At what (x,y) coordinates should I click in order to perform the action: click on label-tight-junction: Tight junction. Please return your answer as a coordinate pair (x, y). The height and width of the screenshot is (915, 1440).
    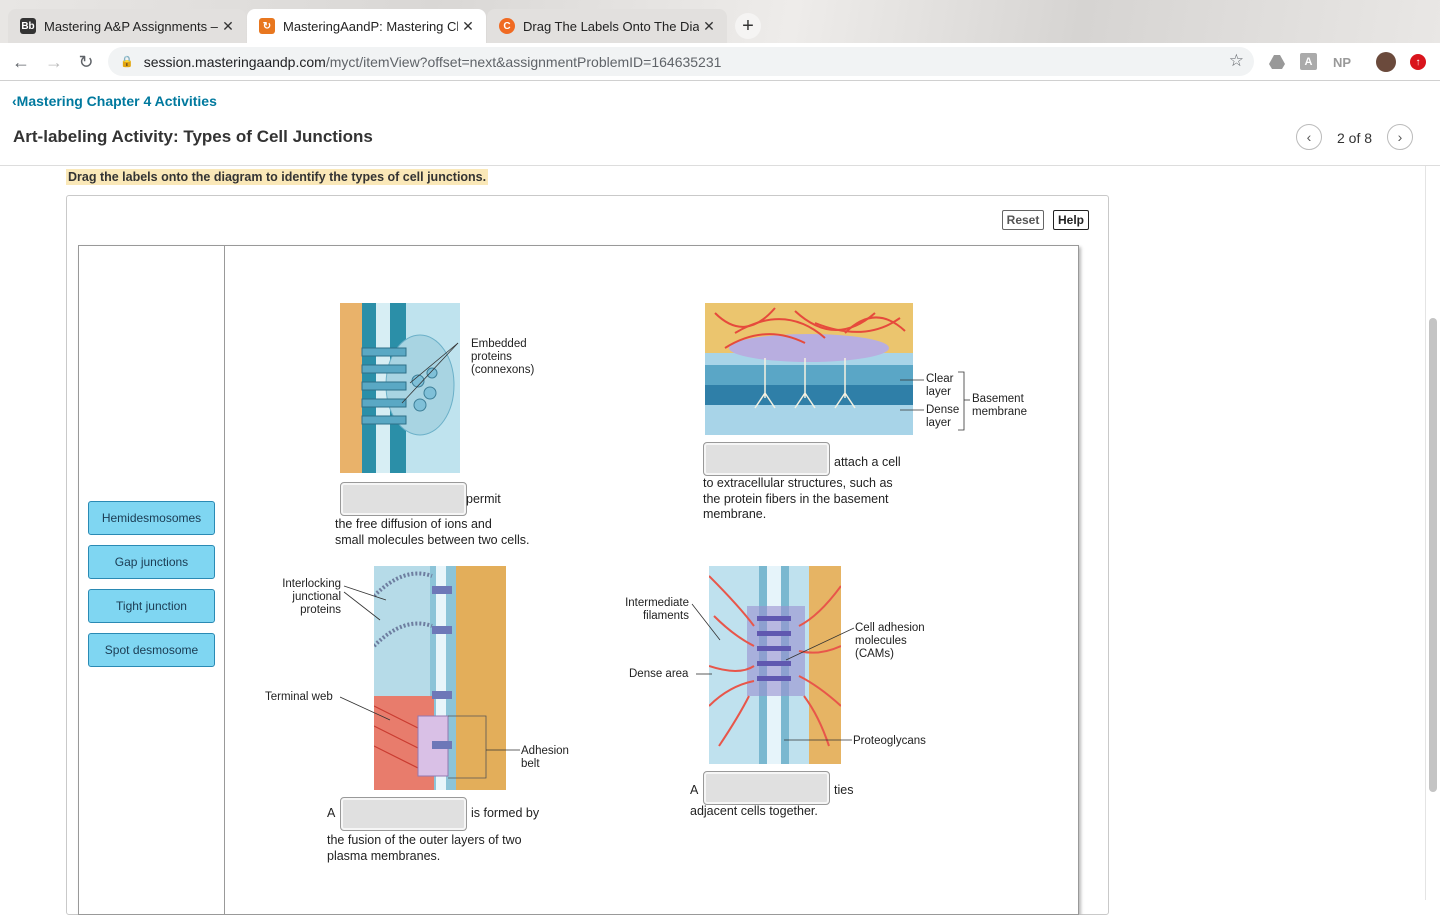
    Looking at the image, I should click on (151, 606).